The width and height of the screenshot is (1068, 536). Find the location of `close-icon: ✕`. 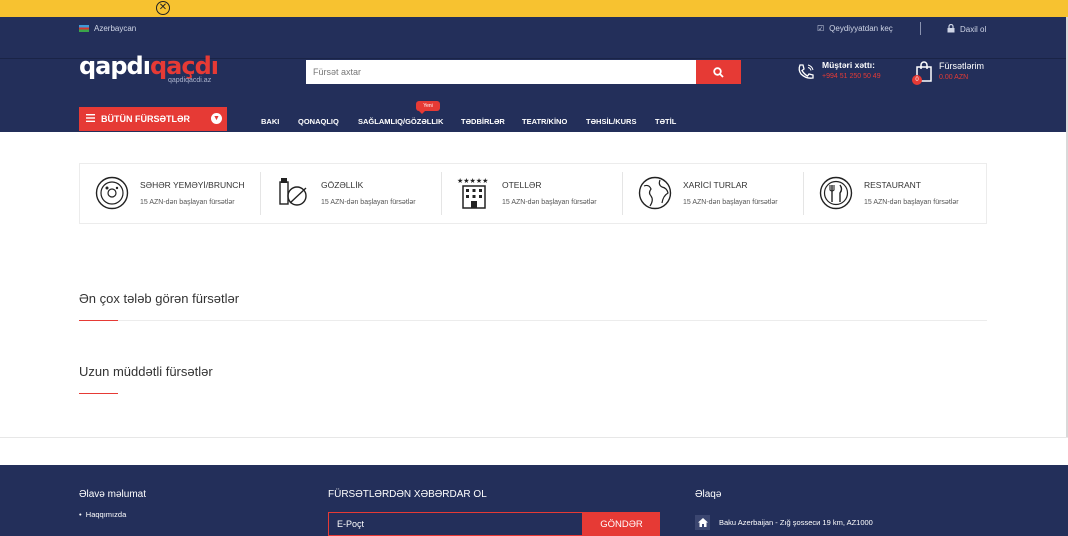

close-icon: ✕ is located at coordinates (163, 8).